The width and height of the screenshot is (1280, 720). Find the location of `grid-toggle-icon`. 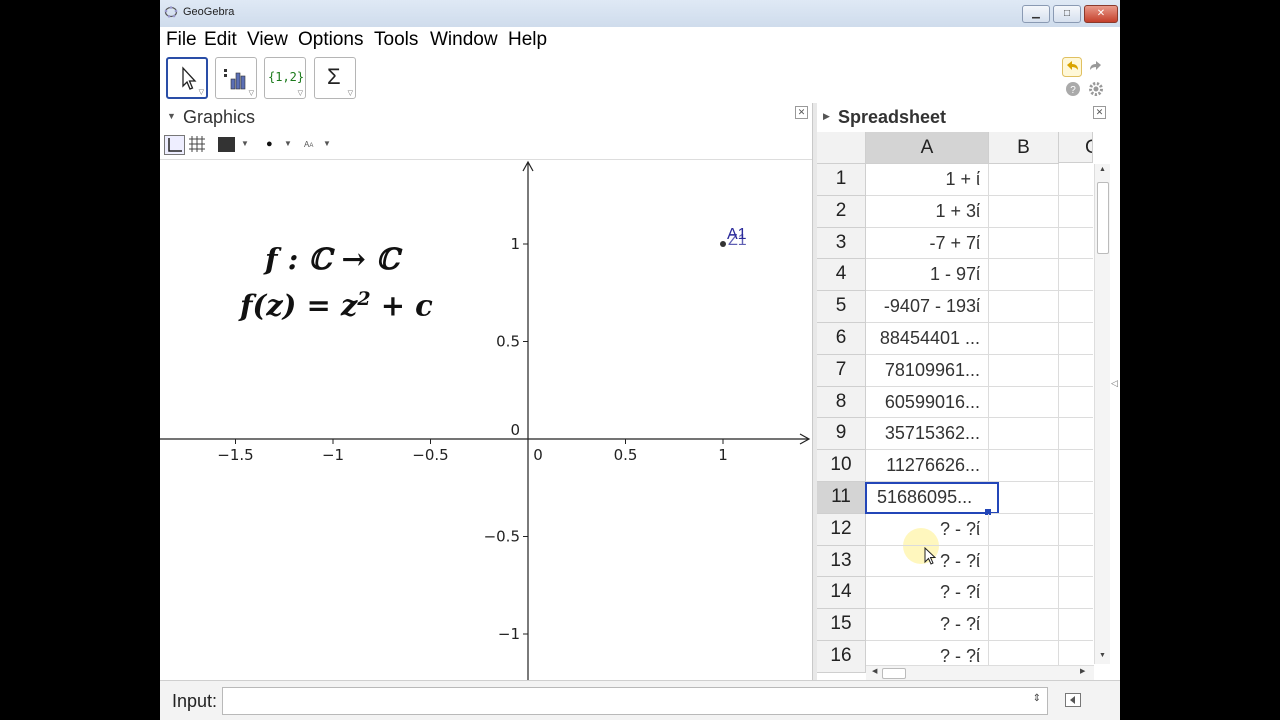

grid-toggle-icon is located at coordinates (197, 144).